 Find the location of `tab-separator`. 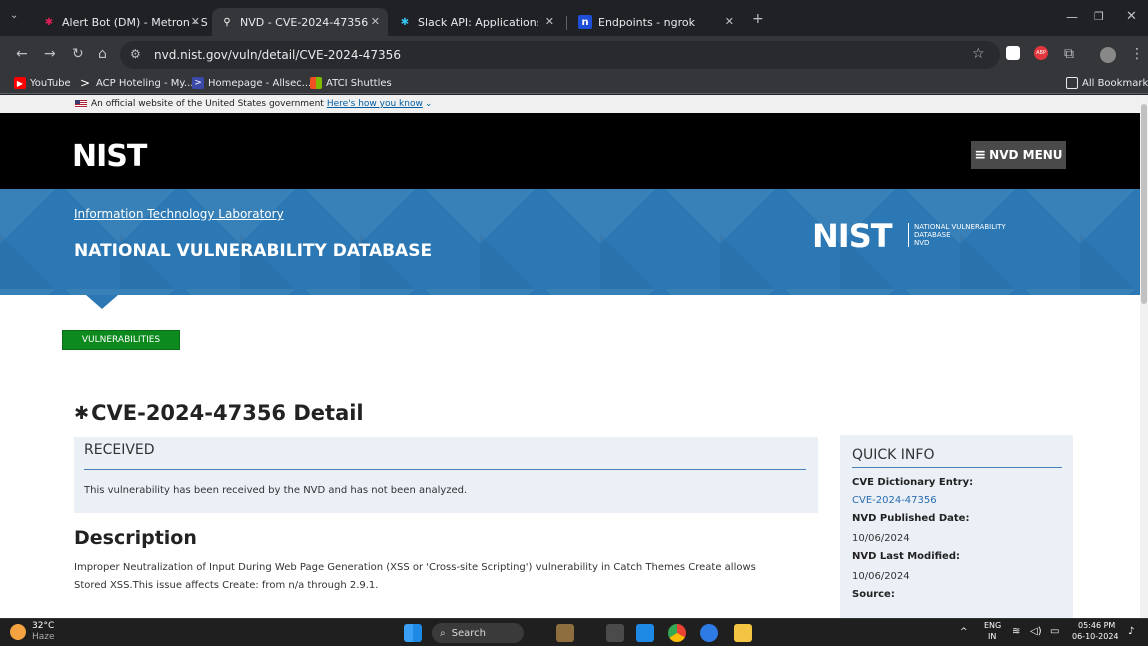

tab-separator is located at coordinates (566, 23).